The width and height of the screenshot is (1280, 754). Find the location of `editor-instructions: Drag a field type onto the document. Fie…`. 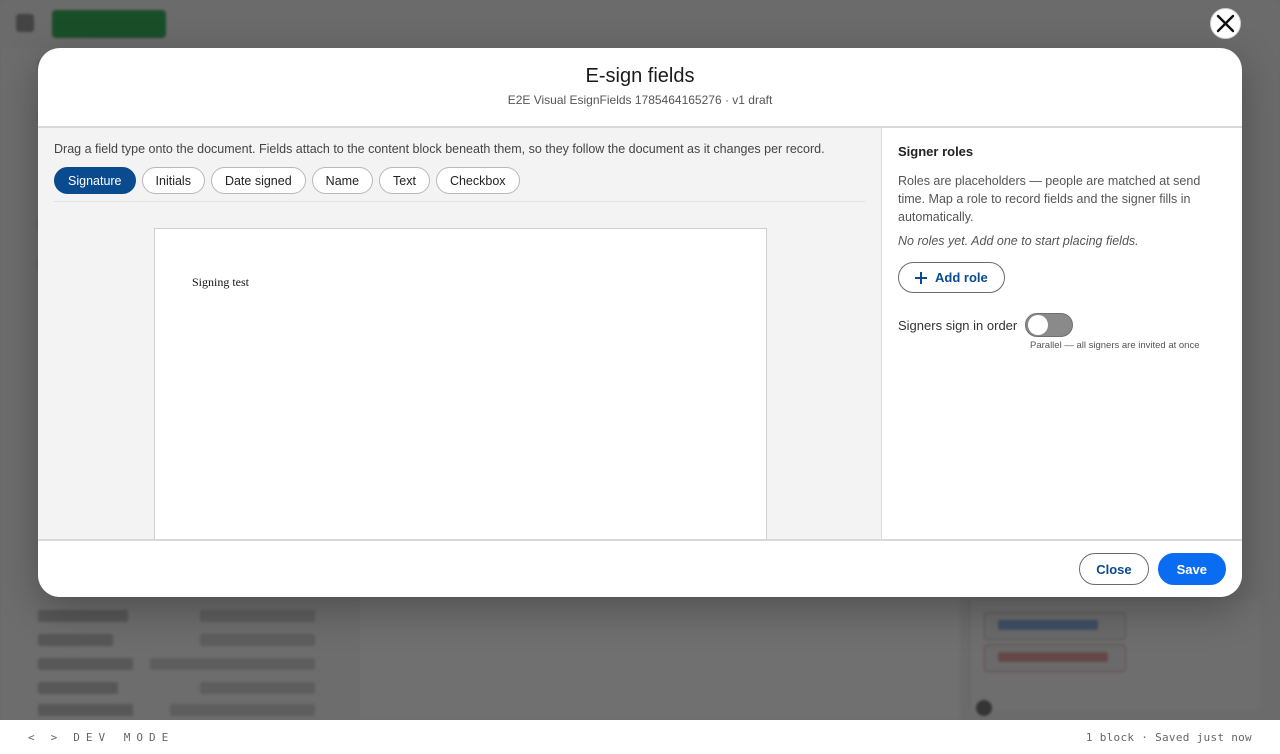

editor-instructions: Drag a field type onto the document. Fie… is located at coordinates (439, 149).